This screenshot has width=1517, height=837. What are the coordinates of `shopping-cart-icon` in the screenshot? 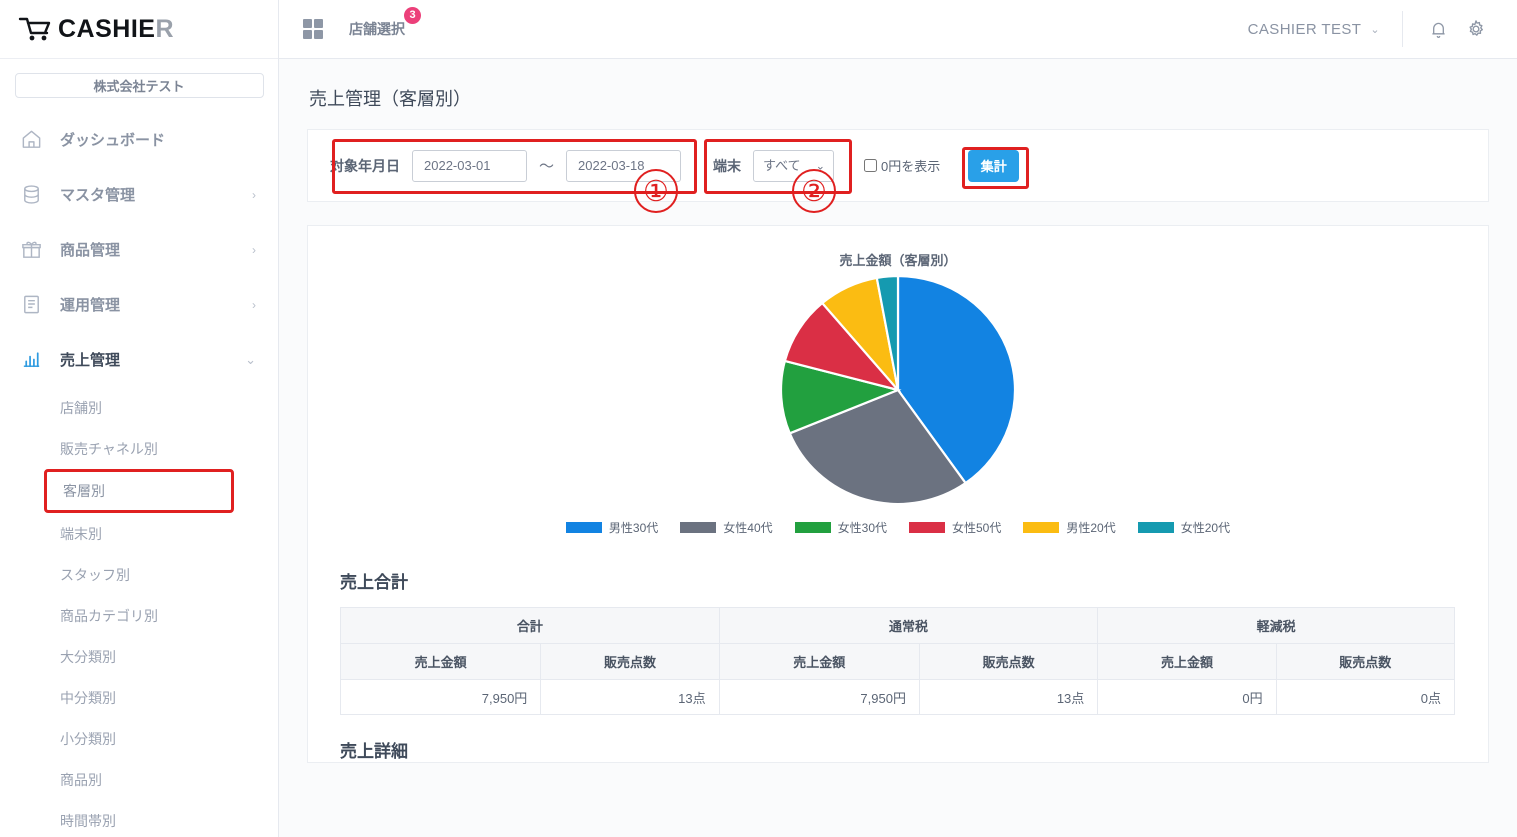 It's located at (35, 29).